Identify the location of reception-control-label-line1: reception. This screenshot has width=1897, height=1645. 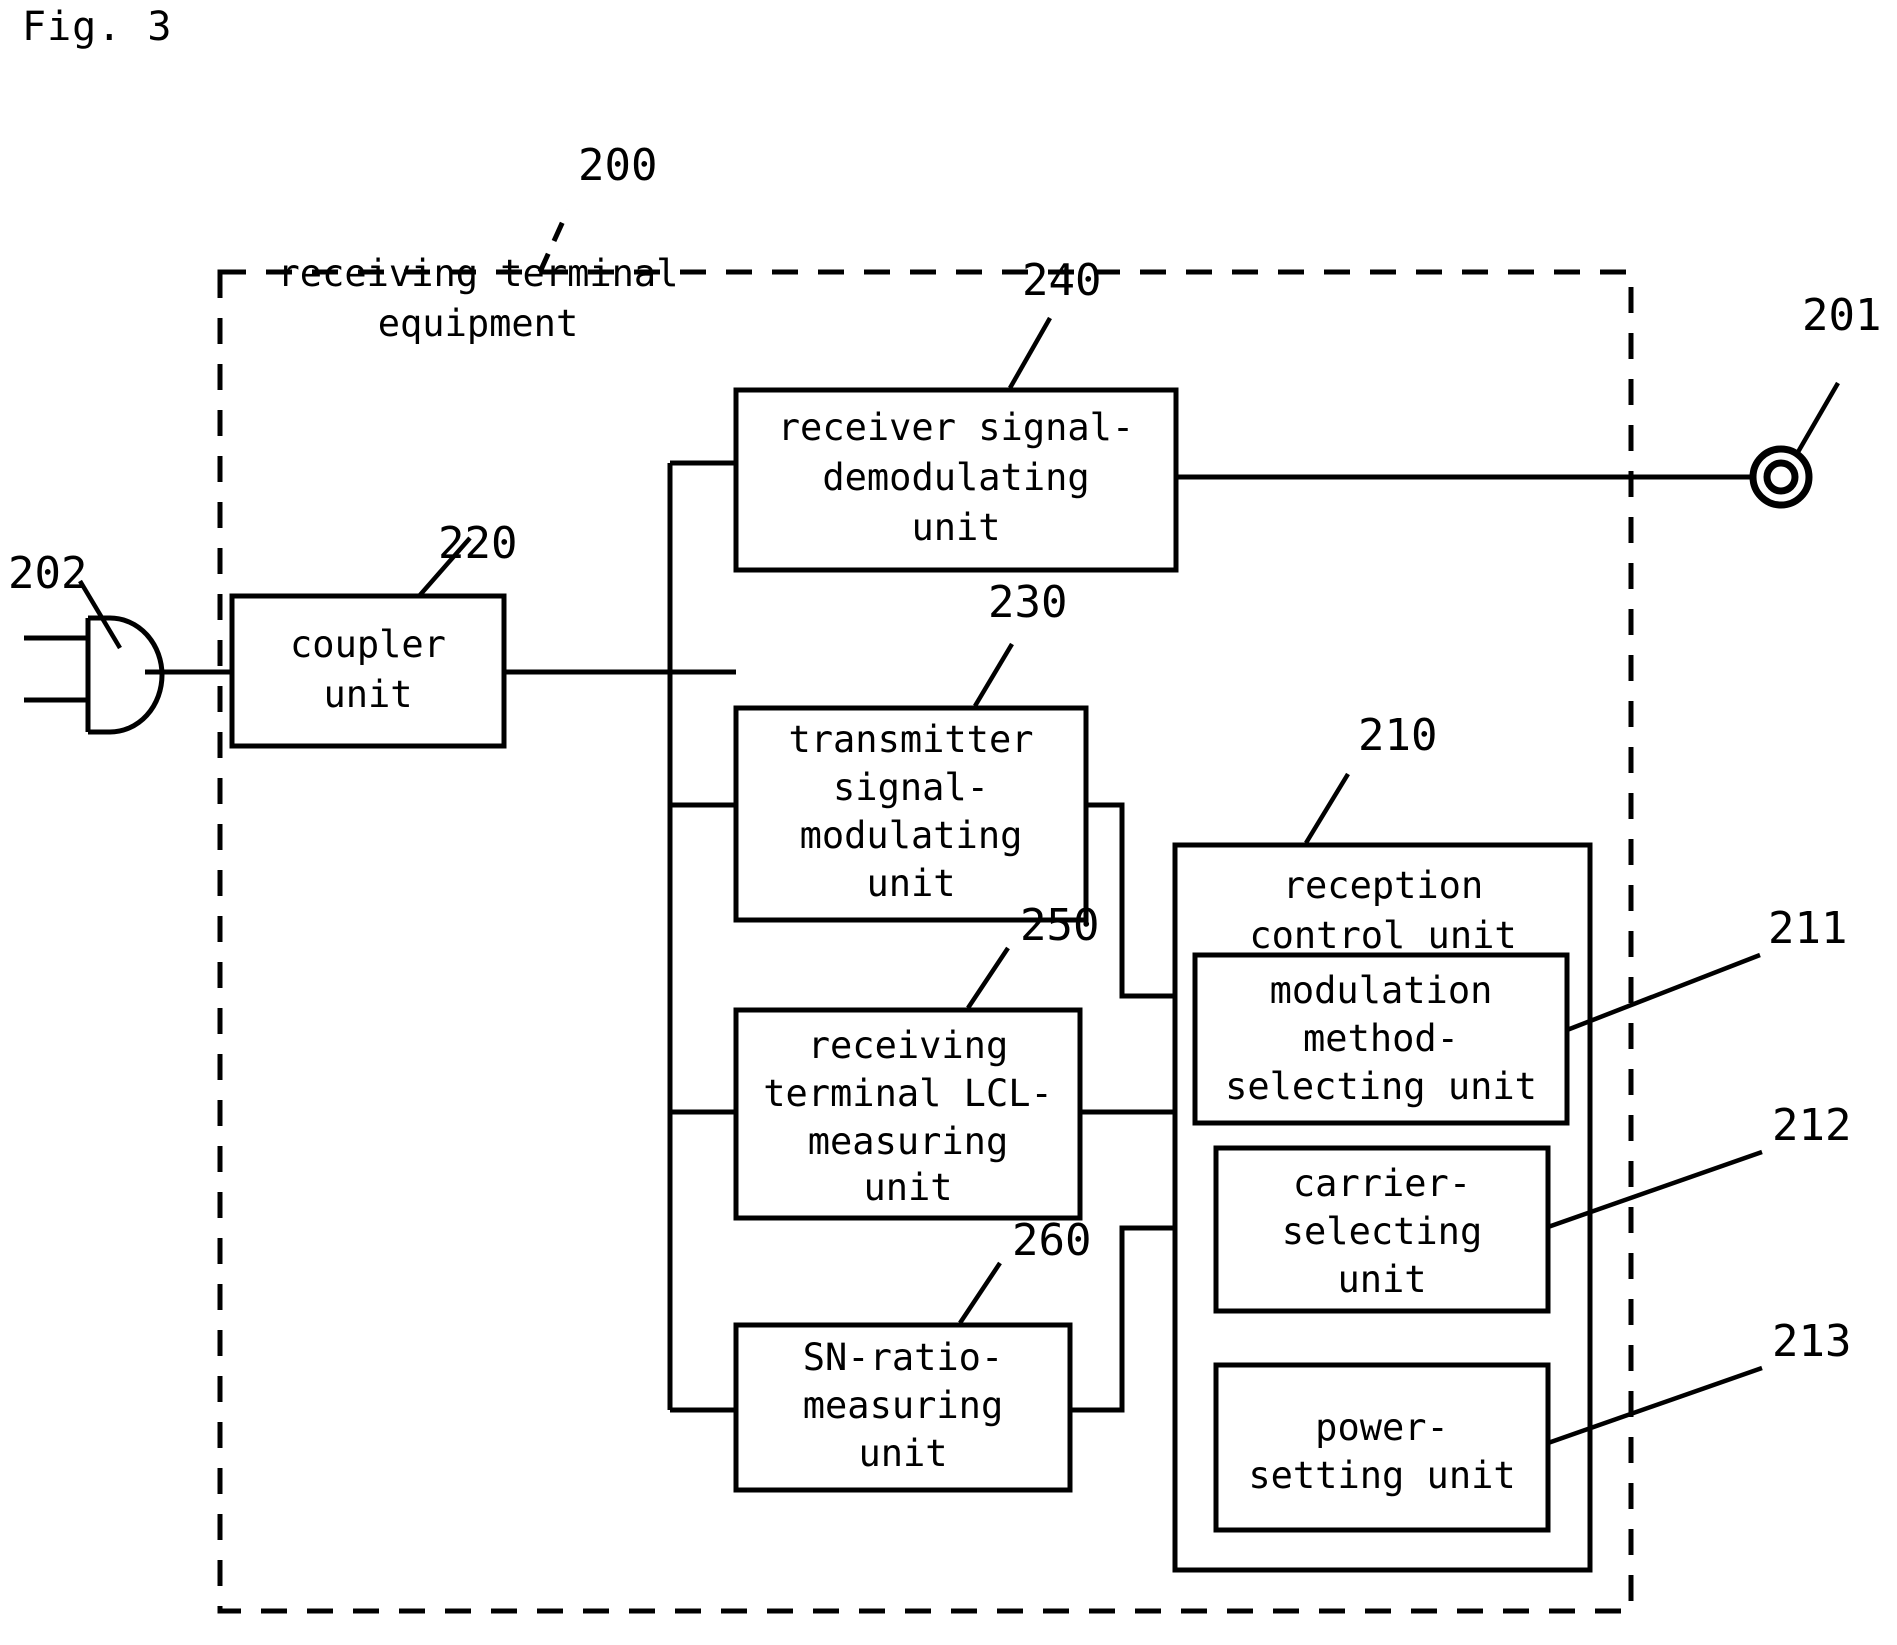
(1383, 885).